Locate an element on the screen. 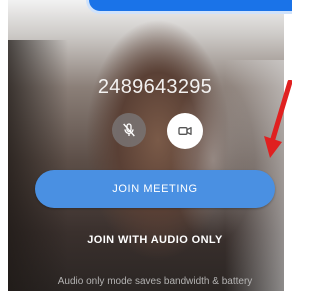  join-audio-only-button: JOIN WITH AUDIO ONLY is located at coordinates (146, 240).